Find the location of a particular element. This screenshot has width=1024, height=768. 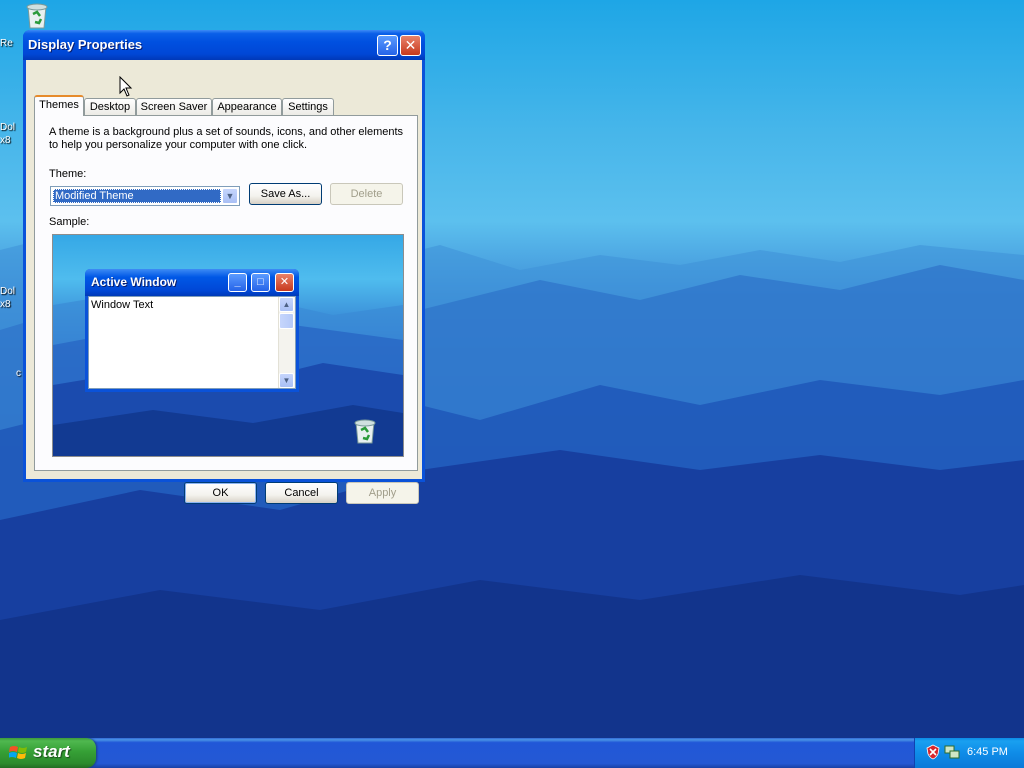

tab-screen-saver: Screen Saver is located at coordinates (174, 106).